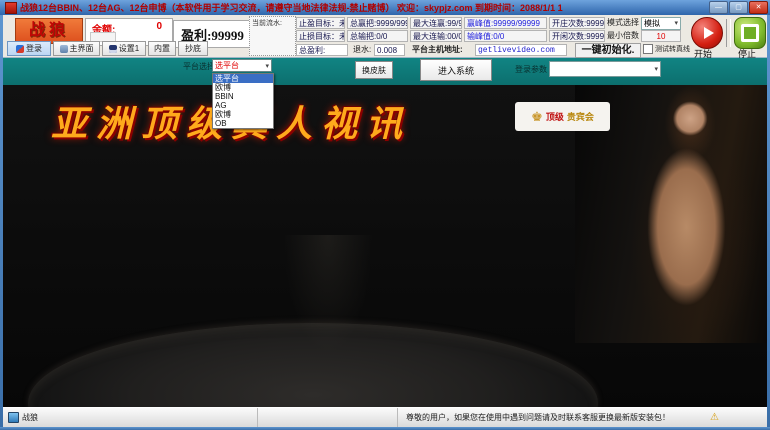  Describe the element at coordinates (728, 33) in the screenshot. I see `divider` at that location.